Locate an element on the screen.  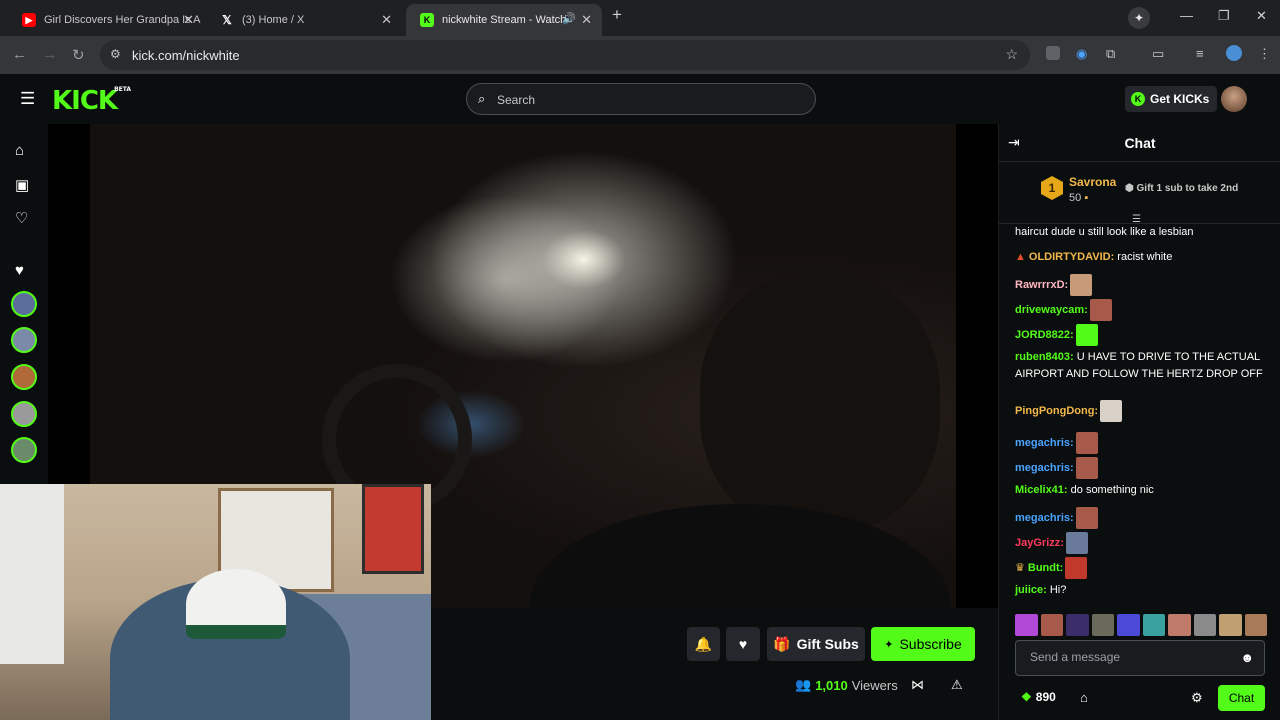
speaker-icon: 🔊 is located at coordinates (569, 18).